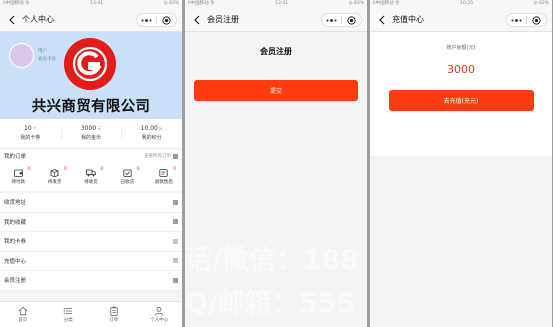  I want to click on order-label: 退款售后, so click(163, 182).